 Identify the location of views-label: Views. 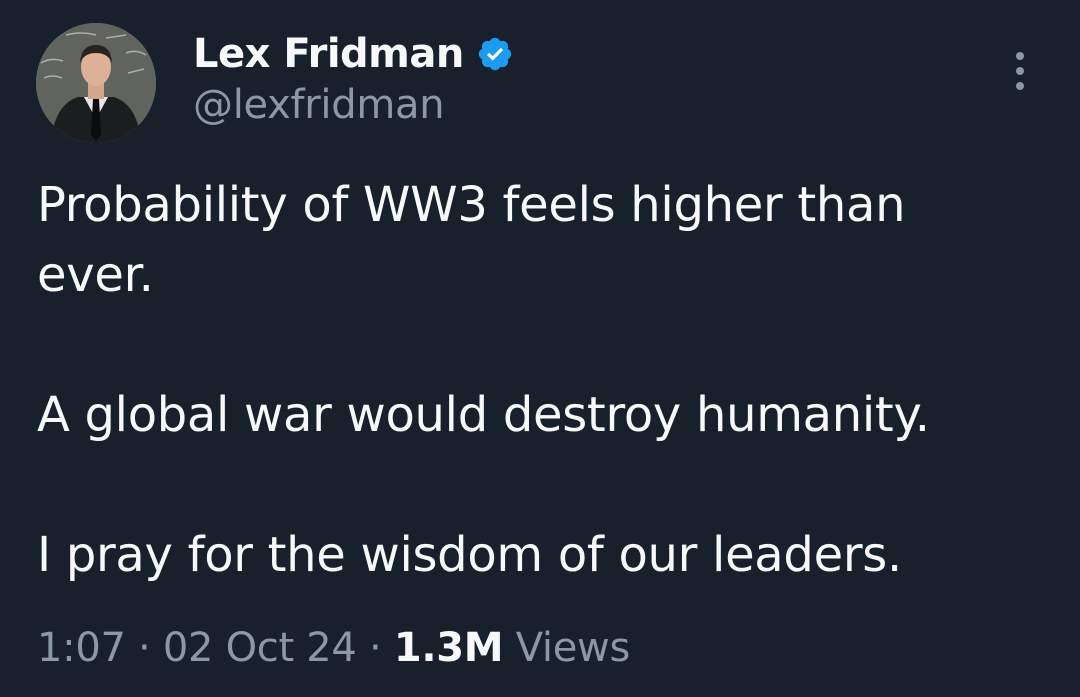
(573, 648).